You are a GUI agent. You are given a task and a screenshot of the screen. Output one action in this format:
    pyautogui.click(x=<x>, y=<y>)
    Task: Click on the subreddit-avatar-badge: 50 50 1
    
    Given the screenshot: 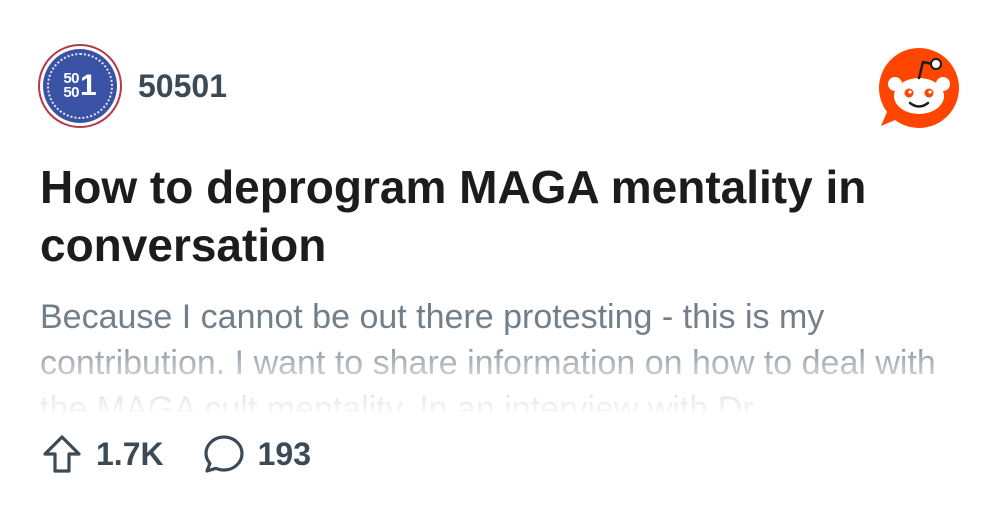 What is the action you would take?
    pyautogui.click(x=80, y=86)
    